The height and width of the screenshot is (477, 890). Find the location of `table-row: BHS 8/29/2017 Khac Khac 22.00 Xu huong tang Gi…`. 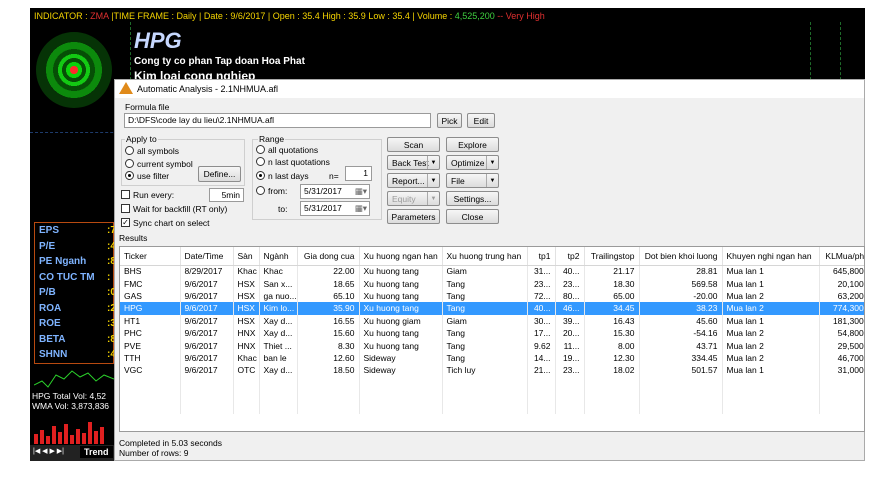

table-row: BHS 8/29/2017 Khac Khac 22.00 Xu huong tang Gi… is located at coordinates (492, 271).